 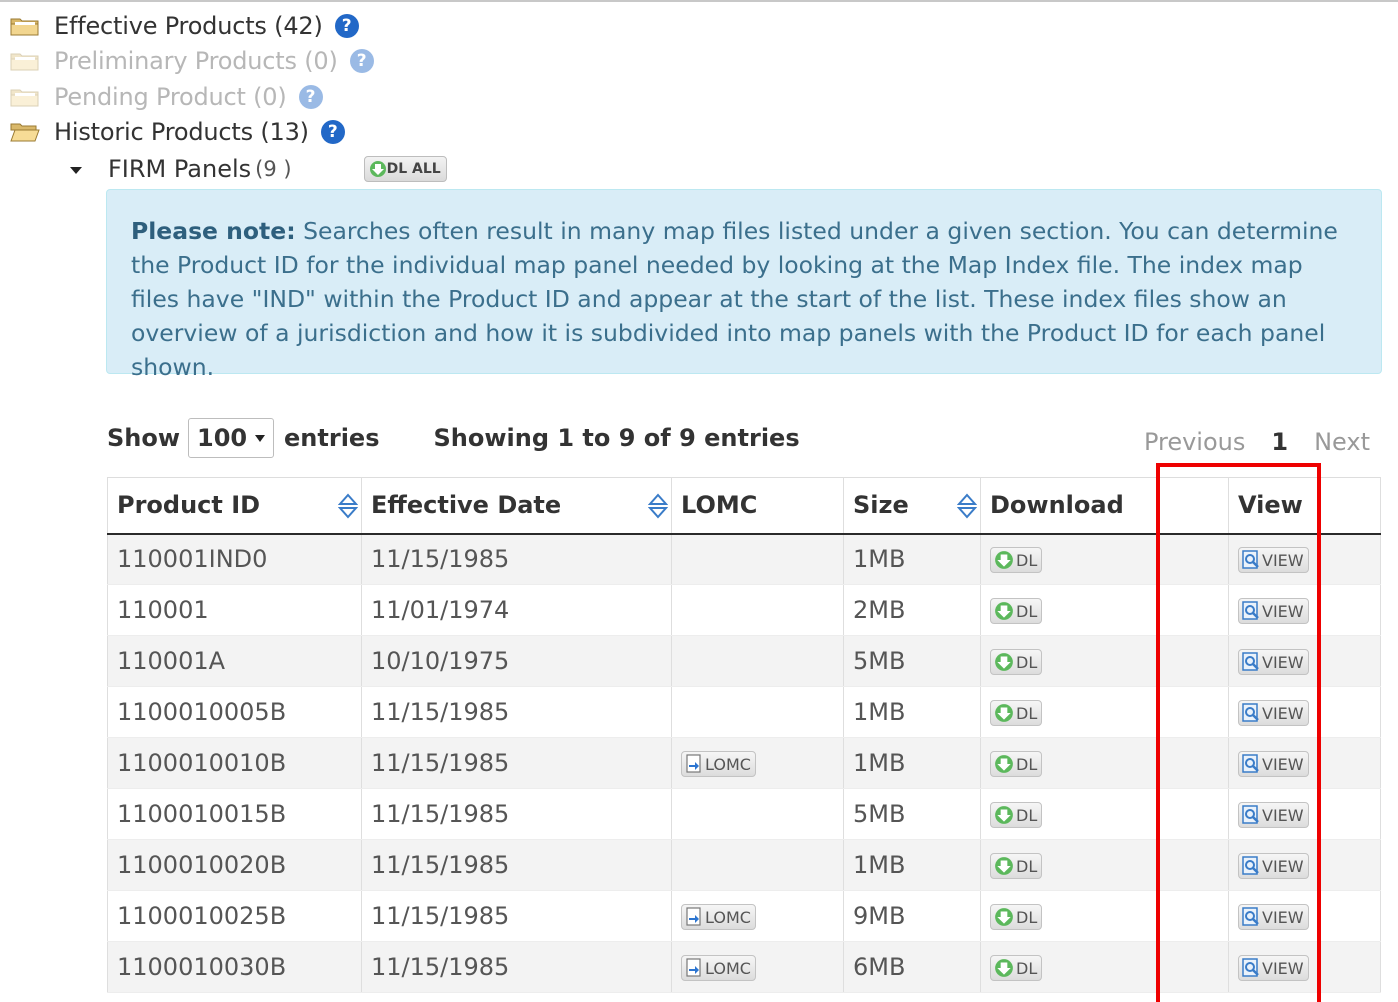 What do you see at coordinates (757, 916) in the screenshot?
I see `cell-lomc: LOMC` at bounding box center [757, 916].